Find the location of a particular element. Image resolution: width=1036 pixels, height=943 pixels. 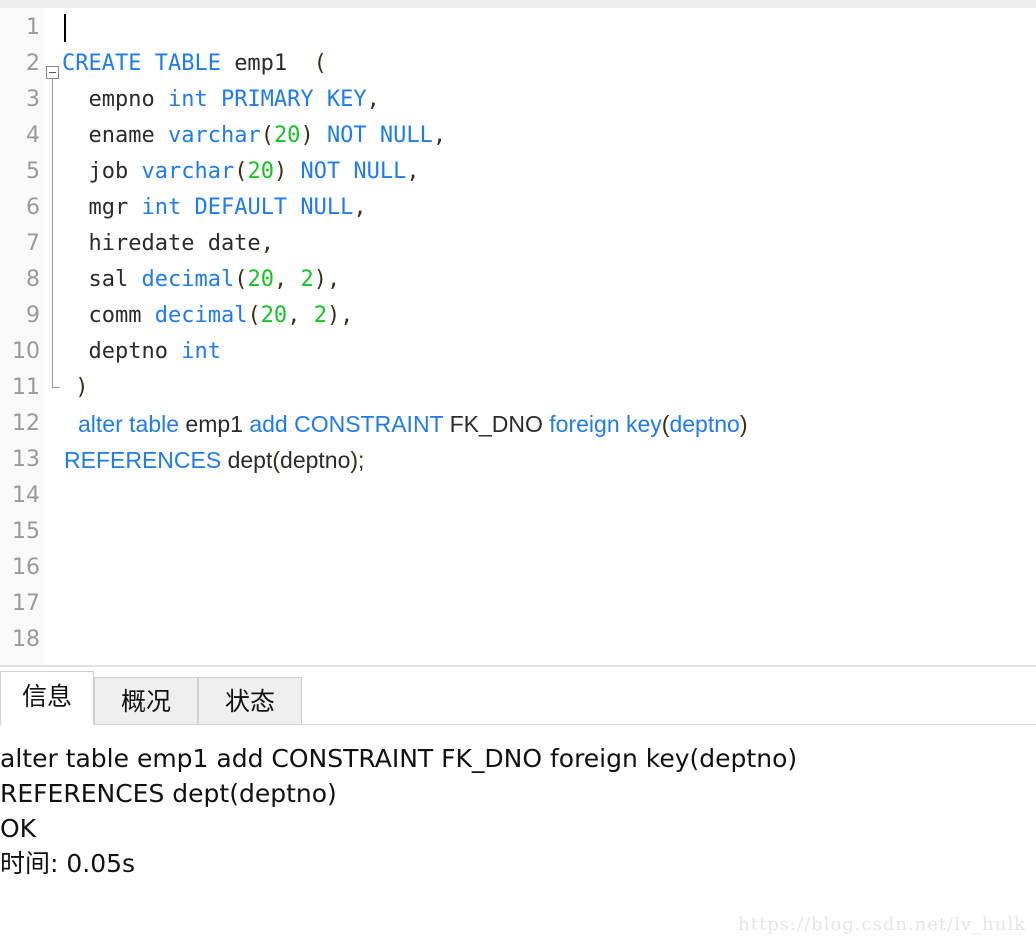

line-number: 5 is located at coordinates (33, 171).